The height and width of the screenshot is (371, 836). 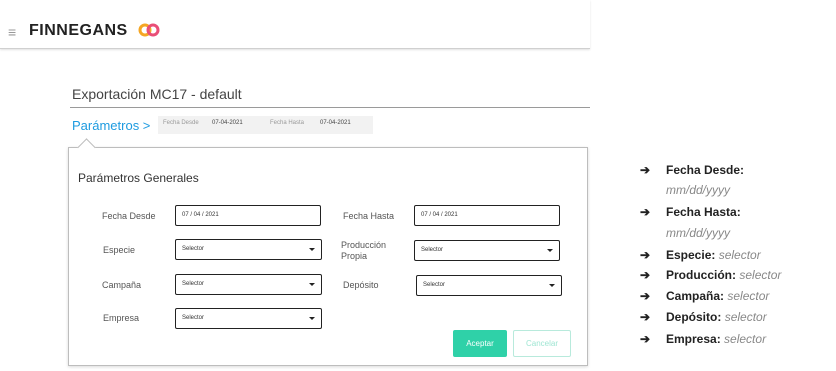 What do you see at coordinates (78, 31) in the screenshot?
I see `brand-logo-text: FINNEGANS` at bounding box center [78, 31].